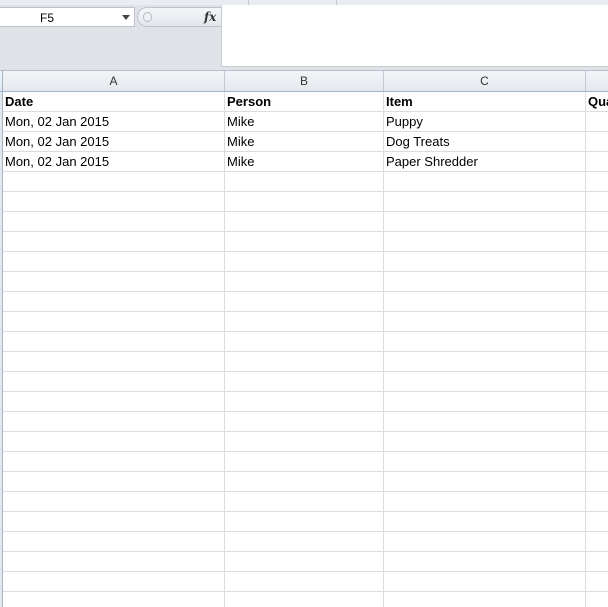 The height and width of the screenshot is (607, 608). Describe the element at coordinates (114, 81) in the screenshot. I see `column-header-a: A` at that location.